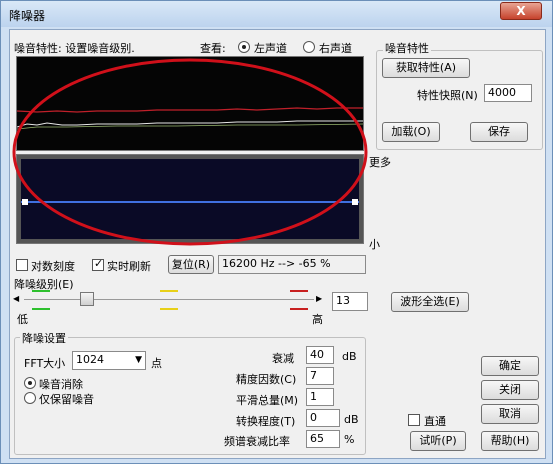  Describe the element at coordinates (299, 291) in the screenshot. I see `marker-red-top` at that location.